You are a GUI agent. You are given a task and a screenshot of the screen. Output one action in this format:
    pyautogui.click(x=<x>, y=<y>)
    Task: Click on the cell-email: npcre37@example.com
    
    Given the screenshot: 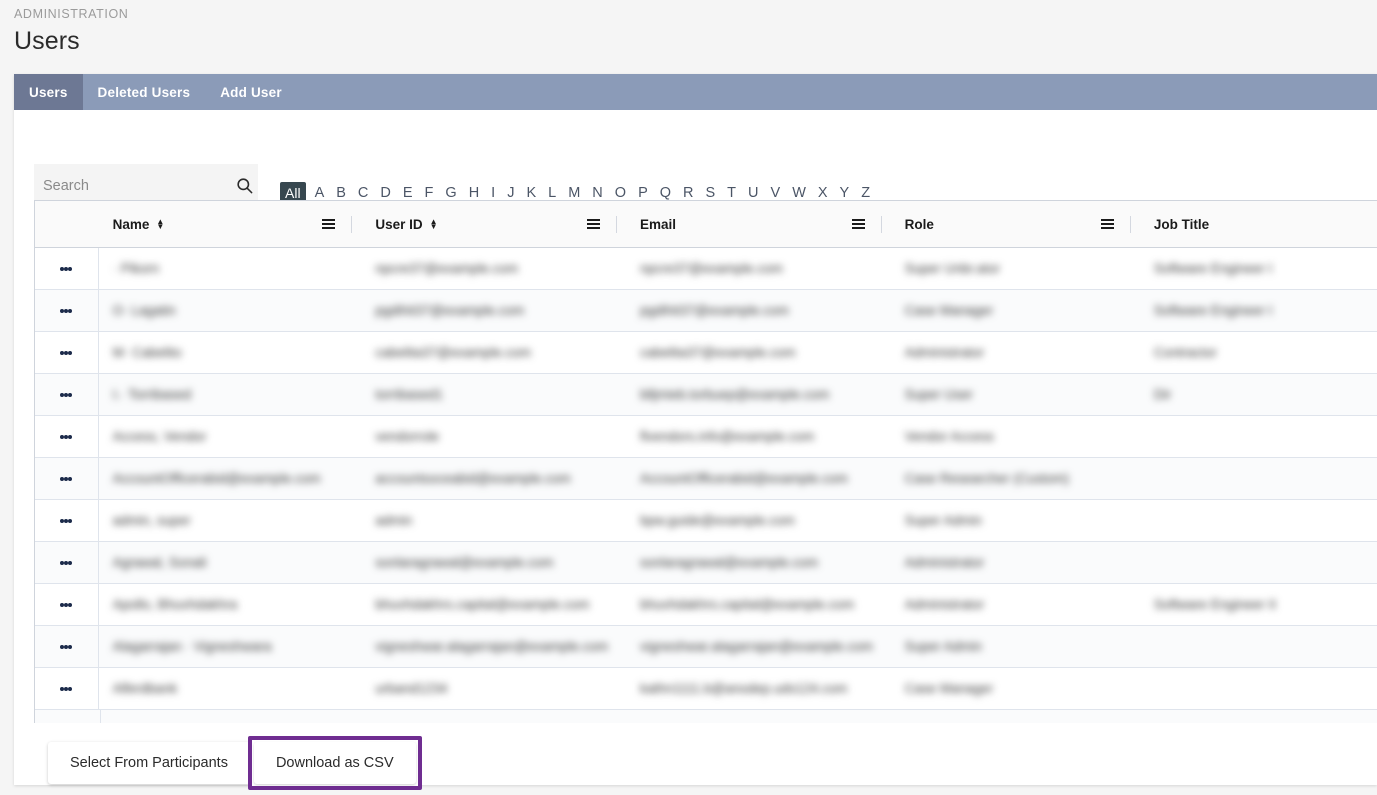 What is the action you would take?
    pyautogui.click(x=711, y=268)
    